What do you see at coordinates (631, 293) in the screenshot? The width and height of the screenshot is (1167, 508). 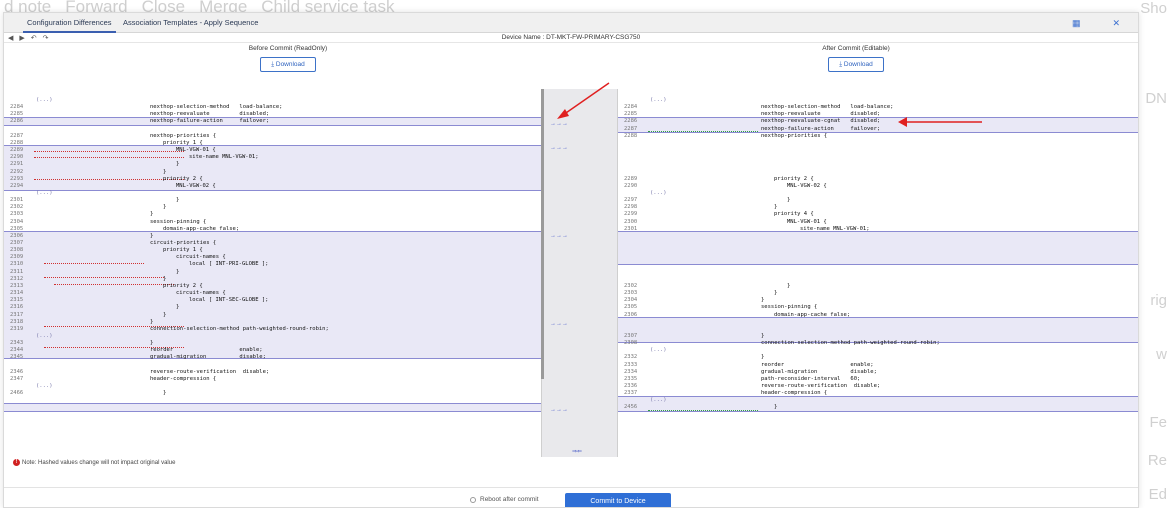 I see `line-number: 2303` at bounding box center [631, 293].